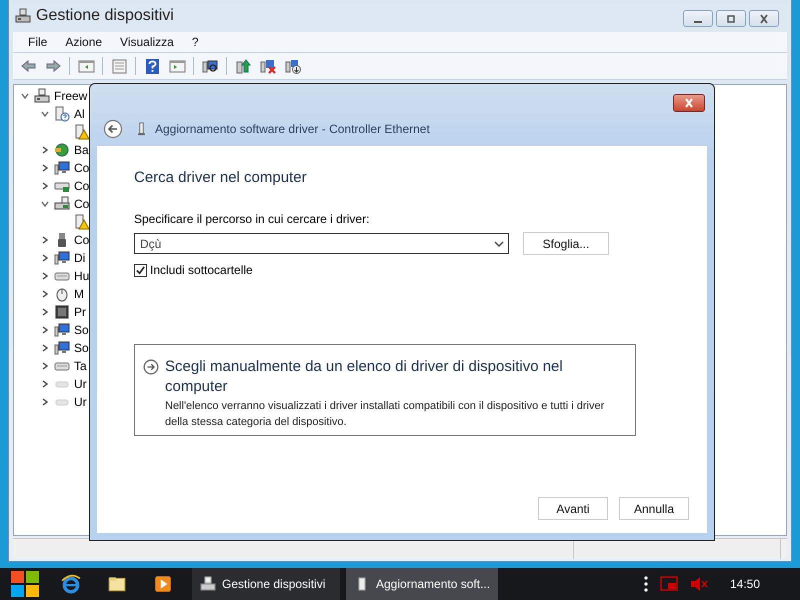 The width and height of the screenshot is (800, 600). What do you see at coordinates (42, 96) in the screenshot?
I see `computer-icon` at bounding box center [42, 96].